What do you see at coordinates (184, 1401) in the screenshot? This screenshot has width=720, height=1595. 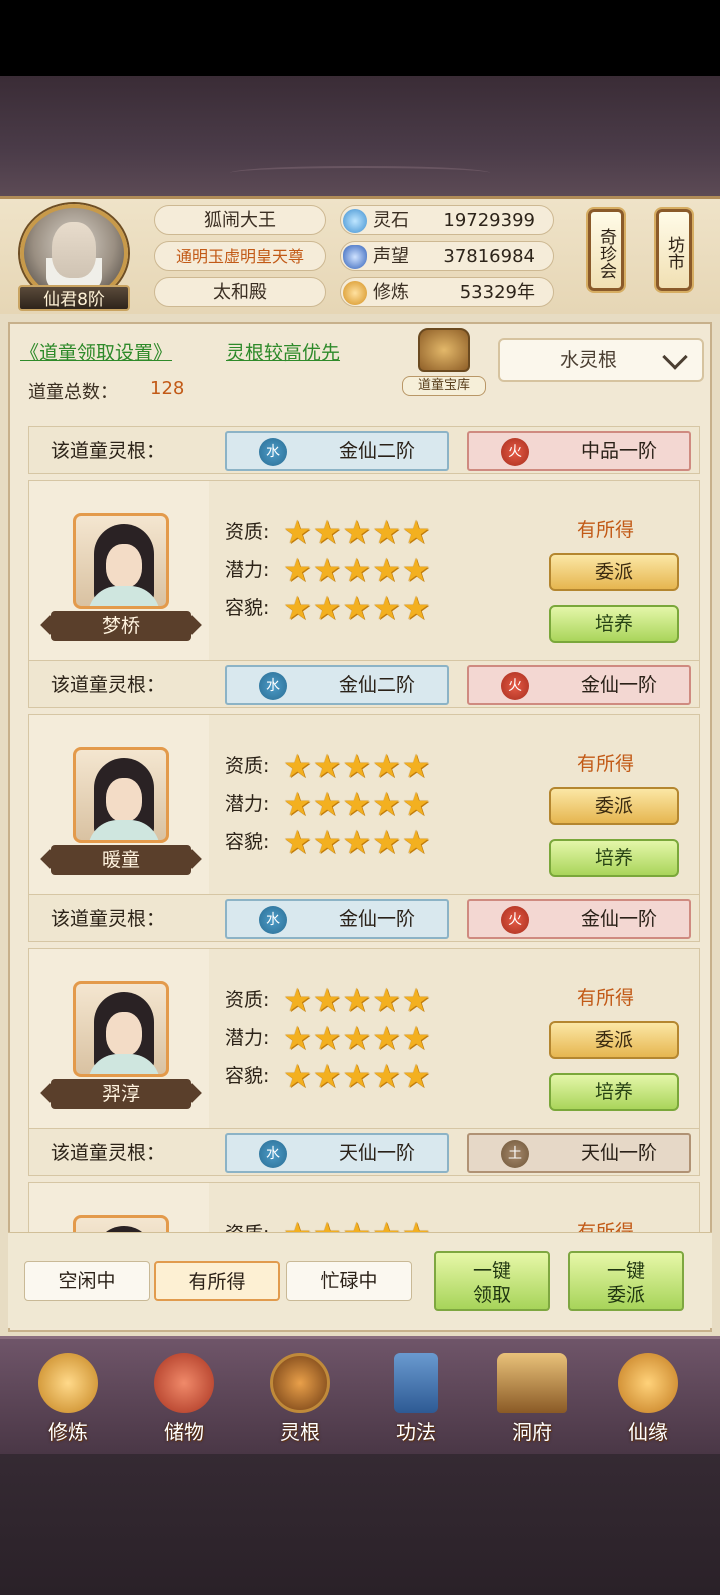 I see `nav-storage: 储物` at bounding box center [184, 1401].